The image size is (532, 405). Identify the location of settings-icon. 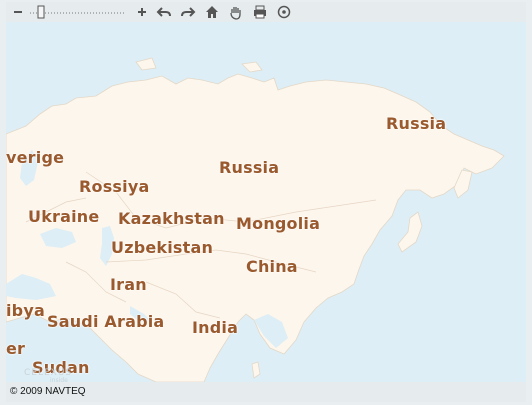
(284, 12).